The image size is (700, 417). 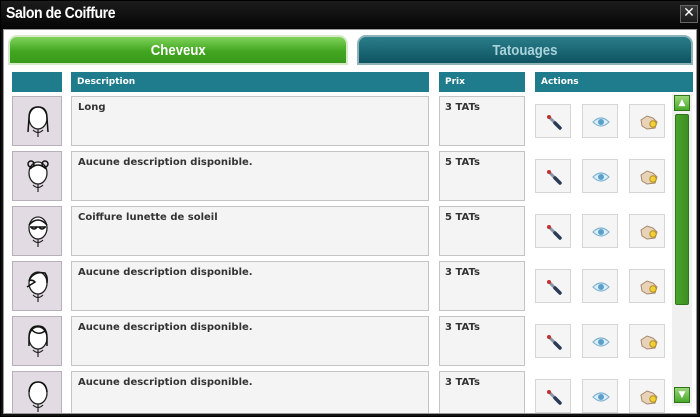 I want to click on sunglasses-hair-icon, so click(x=38, y=231).